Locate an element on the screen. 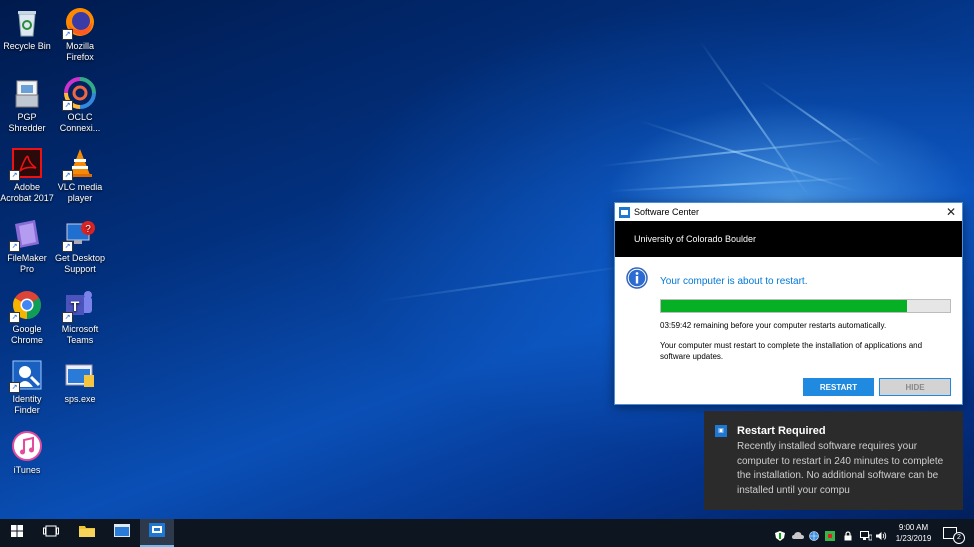 The width and height of the screenshot is (974, 547). pgp-shredder-icon is located at coordinates (27, 93).